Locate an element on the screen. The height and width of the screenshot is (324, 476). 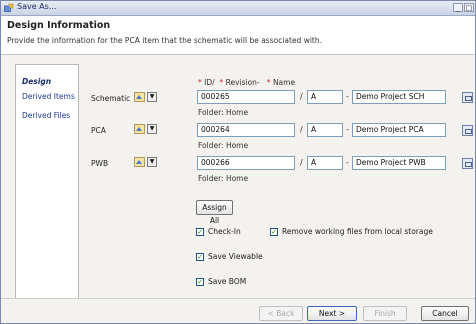
cancel-button: Cancel is located at coordinates (445, 313).